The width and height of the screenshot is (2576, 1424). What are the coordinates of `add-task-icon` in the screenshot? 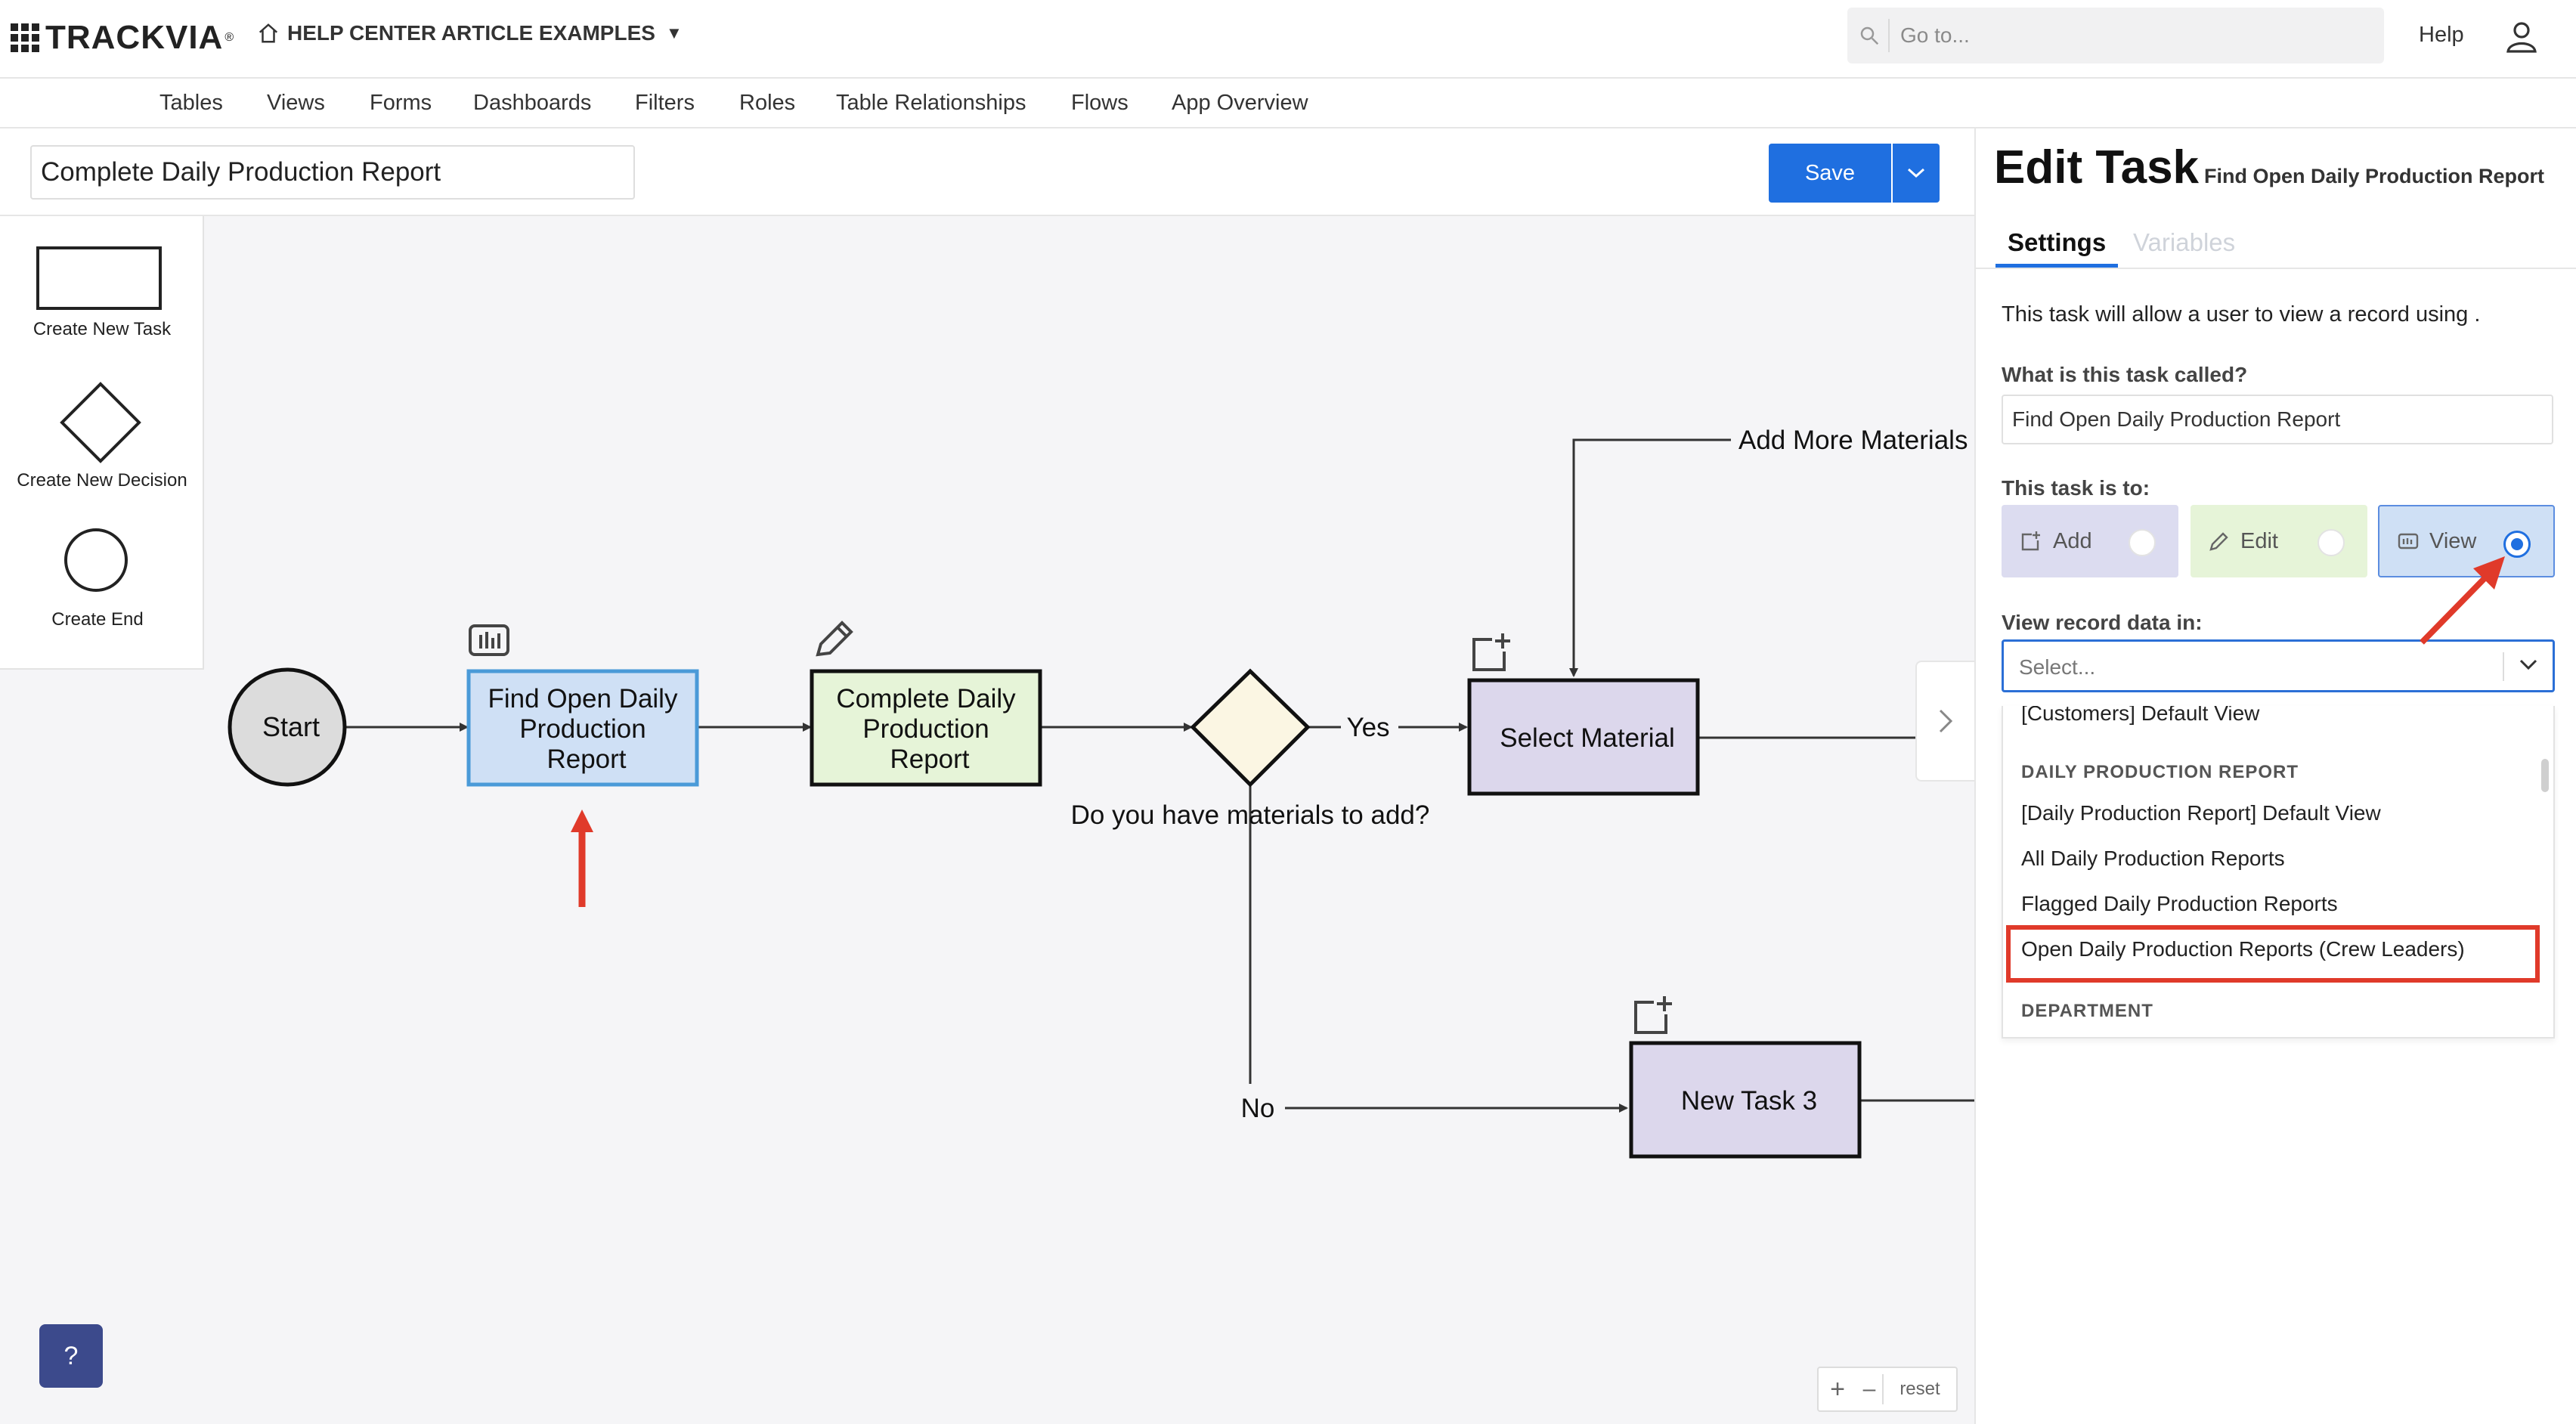 It's located at (1491, 652).